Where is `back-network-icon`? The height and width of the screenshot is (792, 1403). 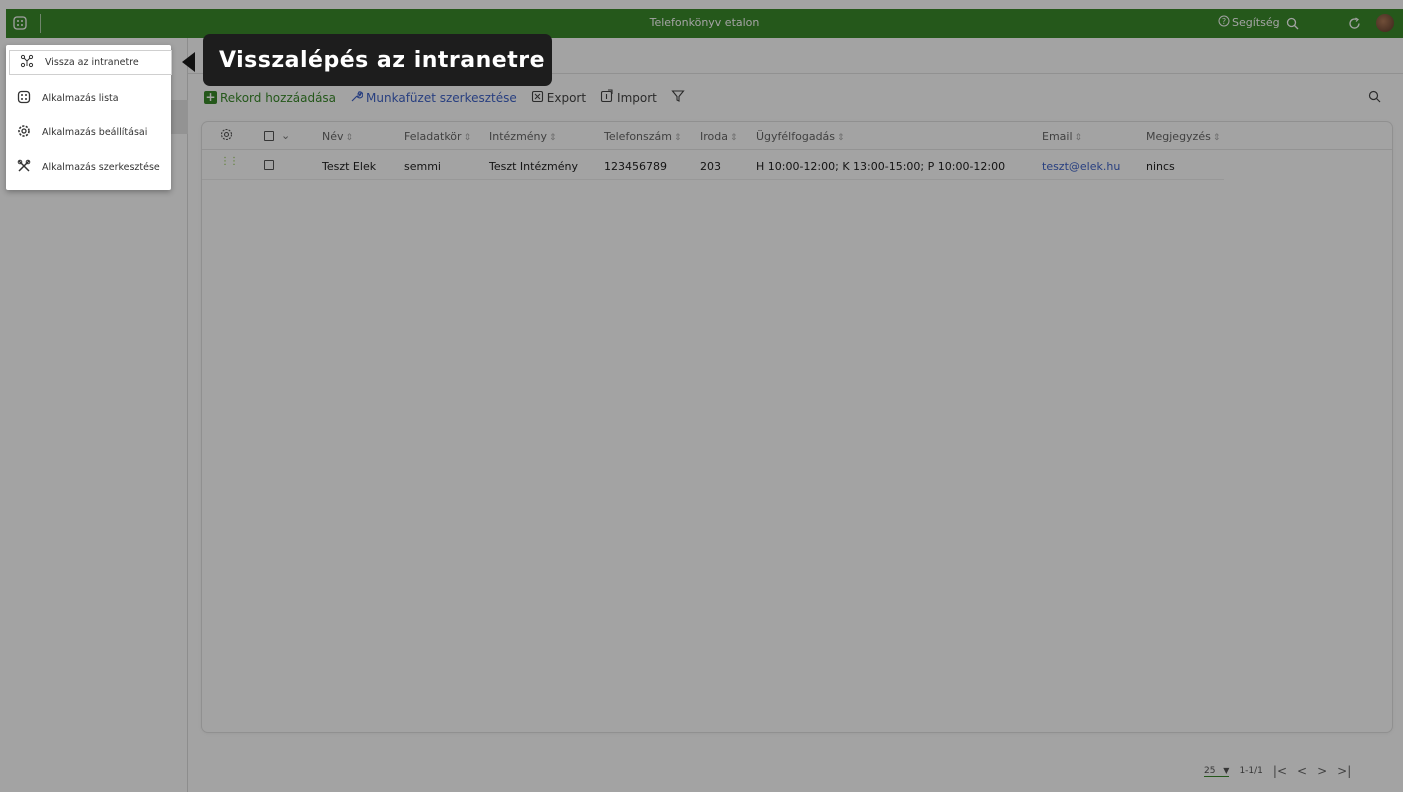
back-network-icon is located at coordinates (27, 62).